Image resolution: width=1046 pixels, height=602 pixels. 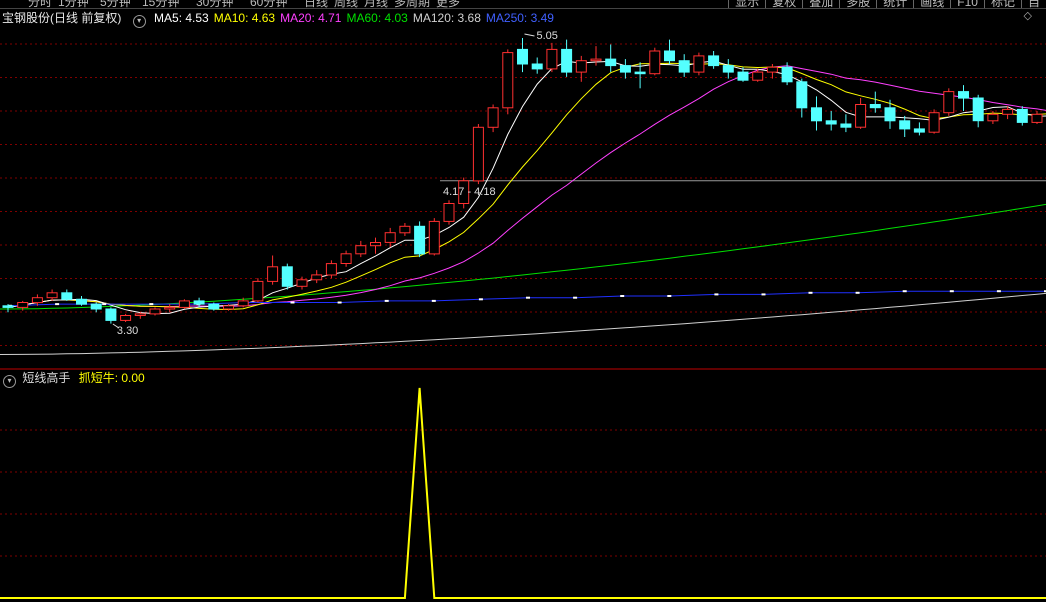 What do you see at coordinates (46, 378) in the screenshot?
I see `indicator-name: 短线高手` at bounding box center [46, 378].